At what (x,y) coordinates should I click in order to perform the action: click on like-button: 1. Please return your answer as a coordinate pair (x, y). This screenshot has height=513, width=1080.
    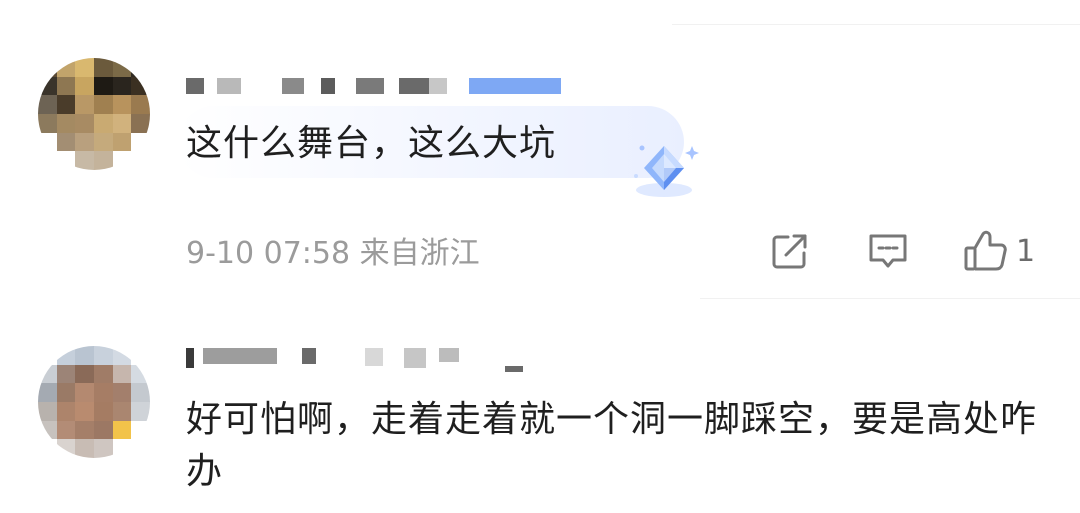
    Looking at the image, I should click on (1007, 251).